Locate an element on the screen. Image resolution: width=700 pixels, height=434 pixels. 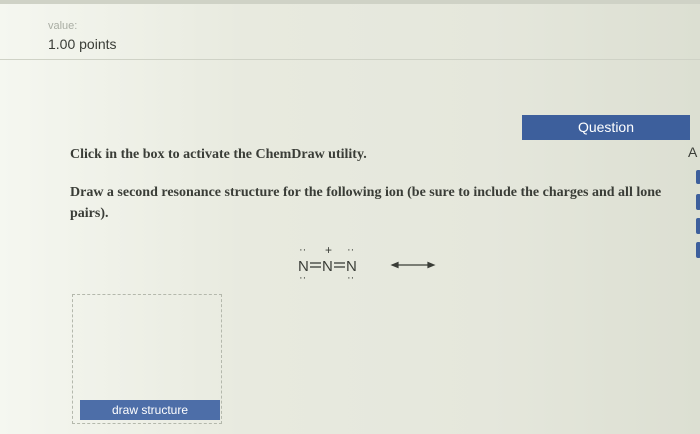
formal-charge-plus: + is located at coordinates (328, 250).